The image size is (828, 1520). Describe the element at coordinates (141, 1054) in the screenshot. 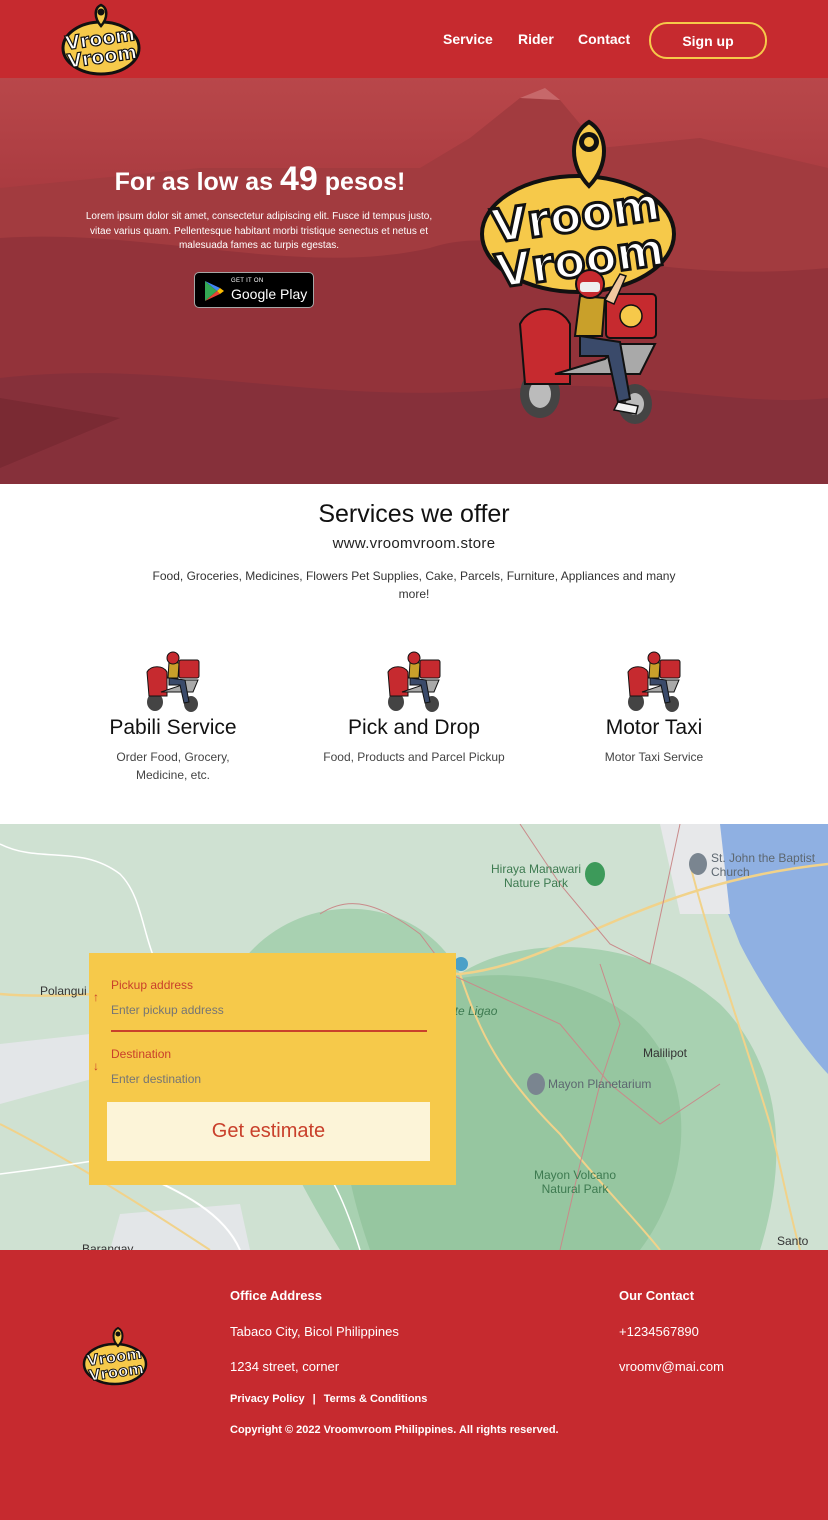

I see `destination-label: Destination` at that location.